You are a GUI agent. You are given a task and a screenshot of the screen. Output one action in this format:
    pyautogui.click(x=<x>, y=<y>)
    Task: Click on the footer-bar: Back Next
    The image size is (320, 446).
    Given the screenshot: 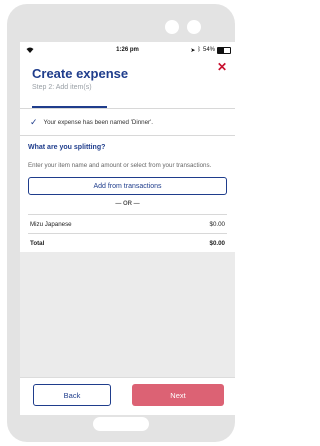 What is the action you would take?
    pyautogui.click(x=127, y=396)
    